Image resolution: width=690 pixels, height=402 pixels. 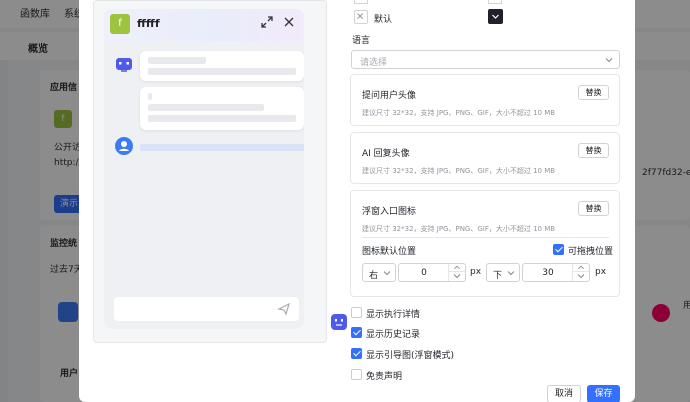 I want to click on horizontal-unit: px, so click(x=476, y=272).